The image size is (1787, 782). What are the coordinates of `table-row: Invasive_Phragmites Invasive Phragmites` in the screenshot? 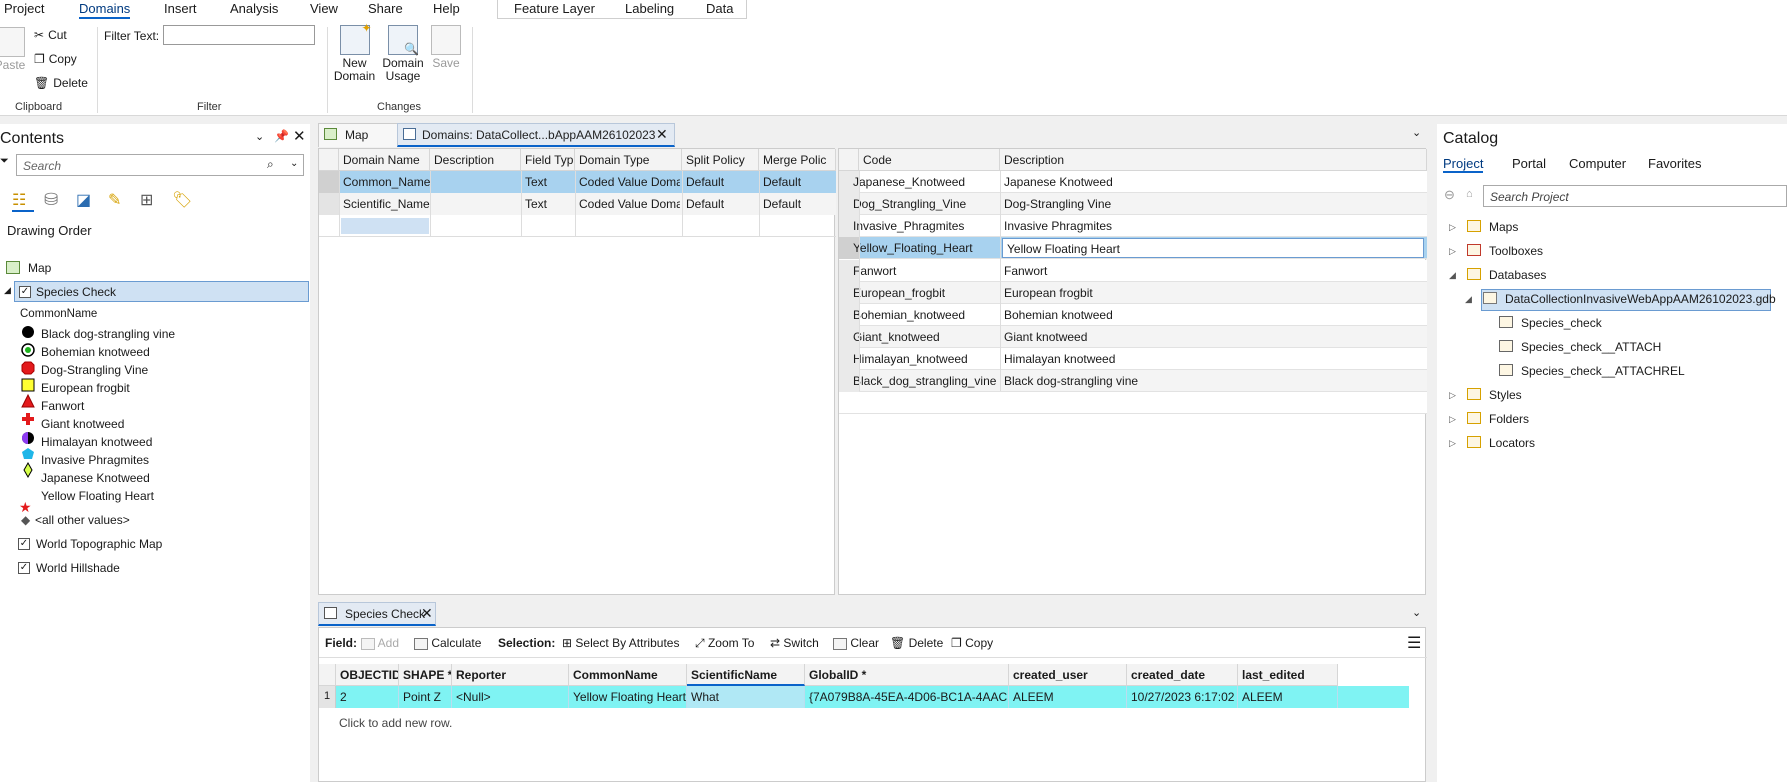 It's located at (1133, 226).